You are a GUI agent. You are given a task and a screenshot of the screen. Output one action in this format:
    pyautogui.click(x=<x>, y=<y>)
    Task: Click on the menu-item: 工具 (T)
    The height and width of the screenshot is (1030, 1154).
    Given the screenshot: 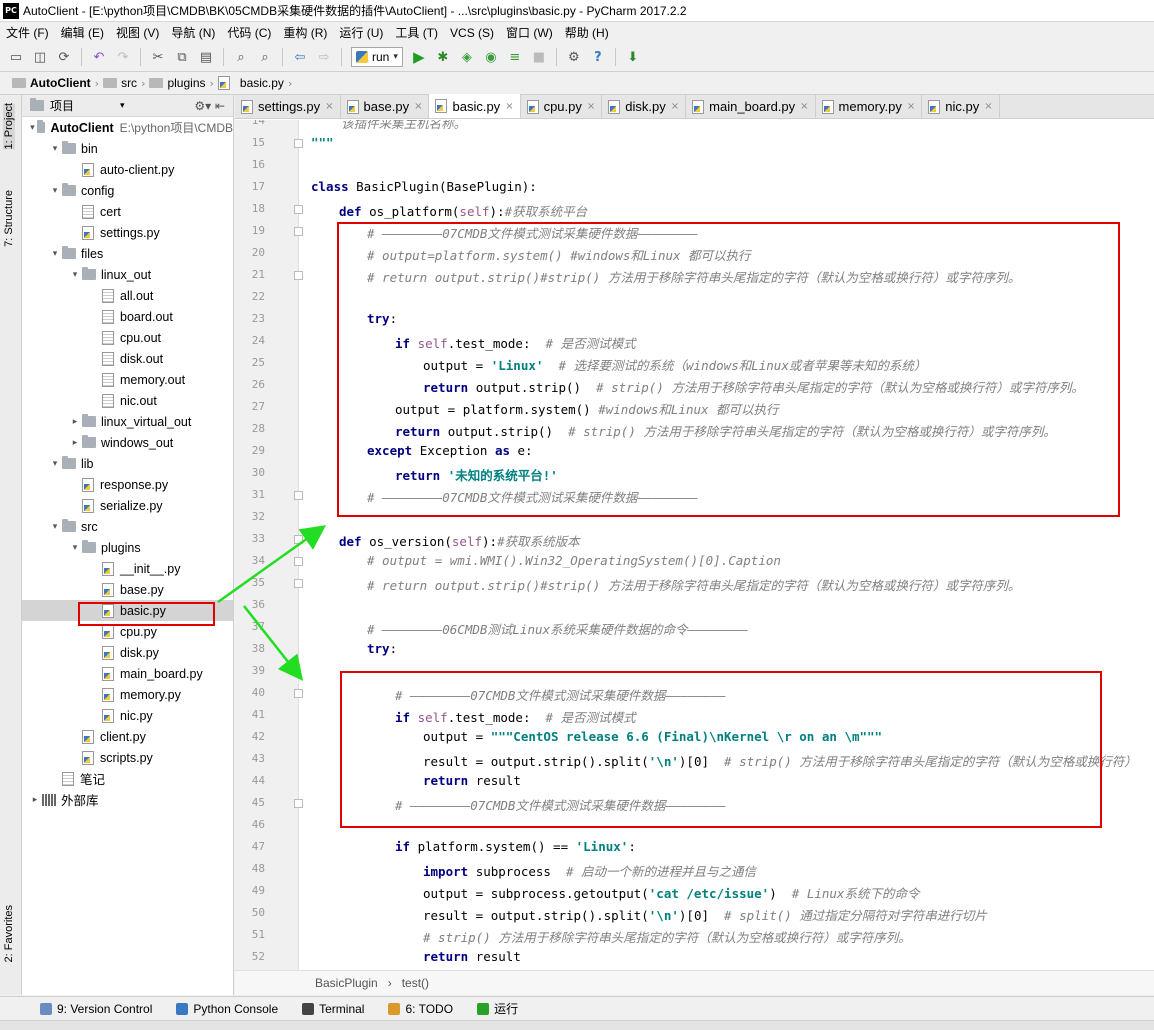 What is the action you would take?
    pyautogui.click(x=416, y=32)
    